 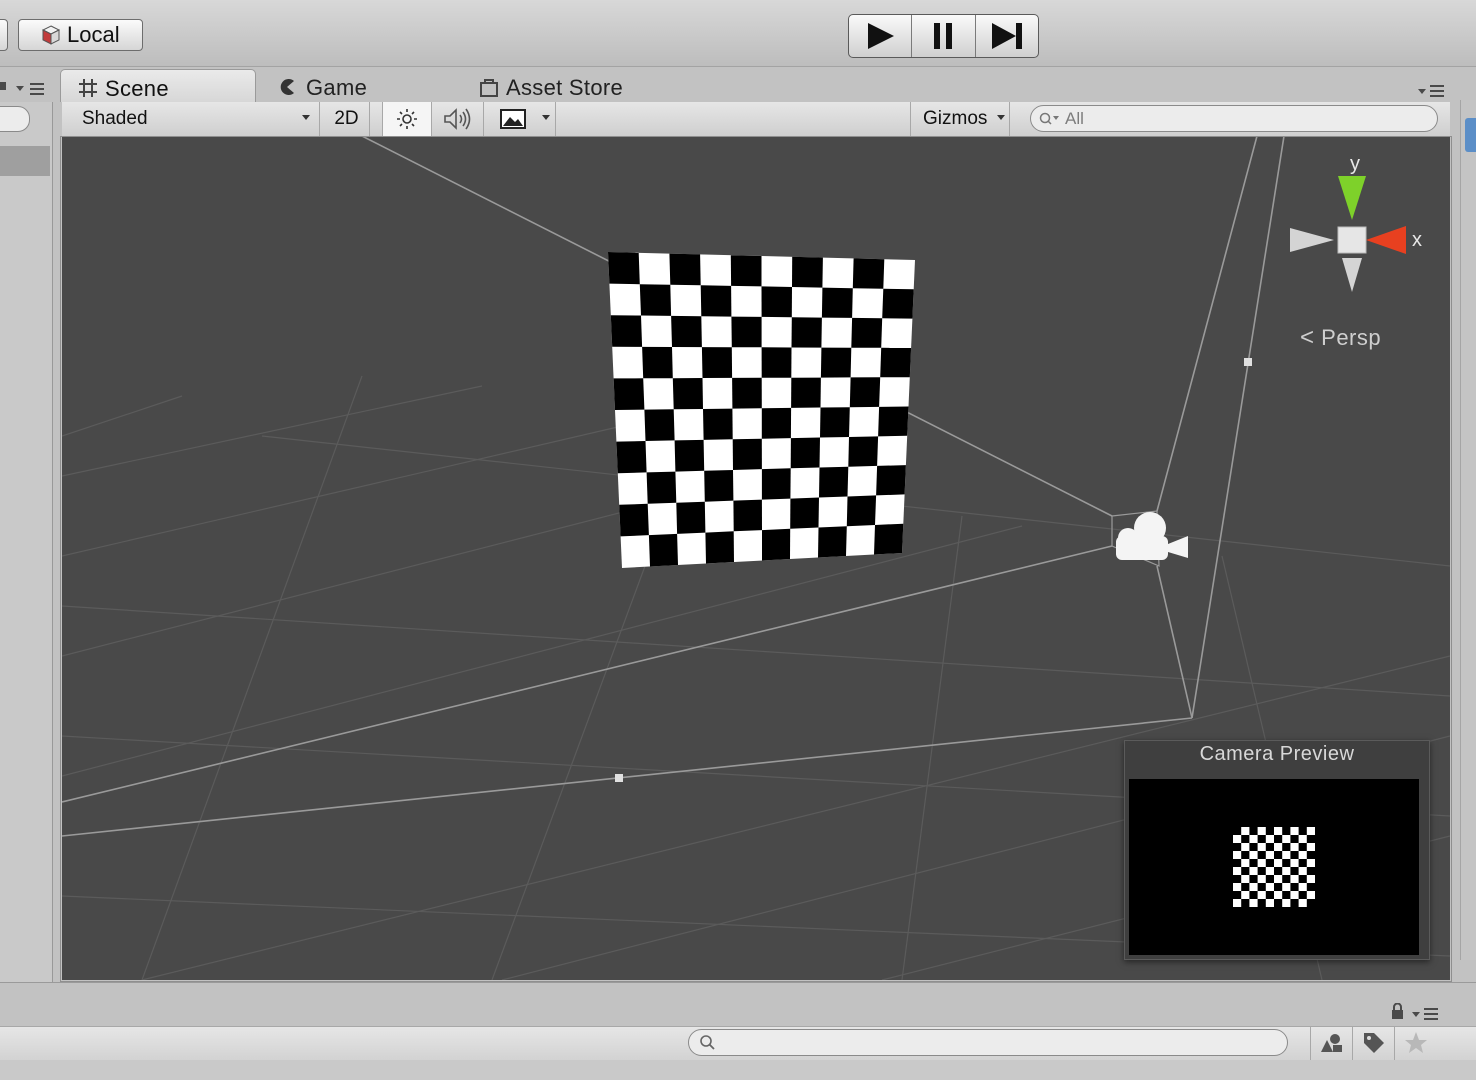 I want to click on play-button, so click(x=881, y=36).